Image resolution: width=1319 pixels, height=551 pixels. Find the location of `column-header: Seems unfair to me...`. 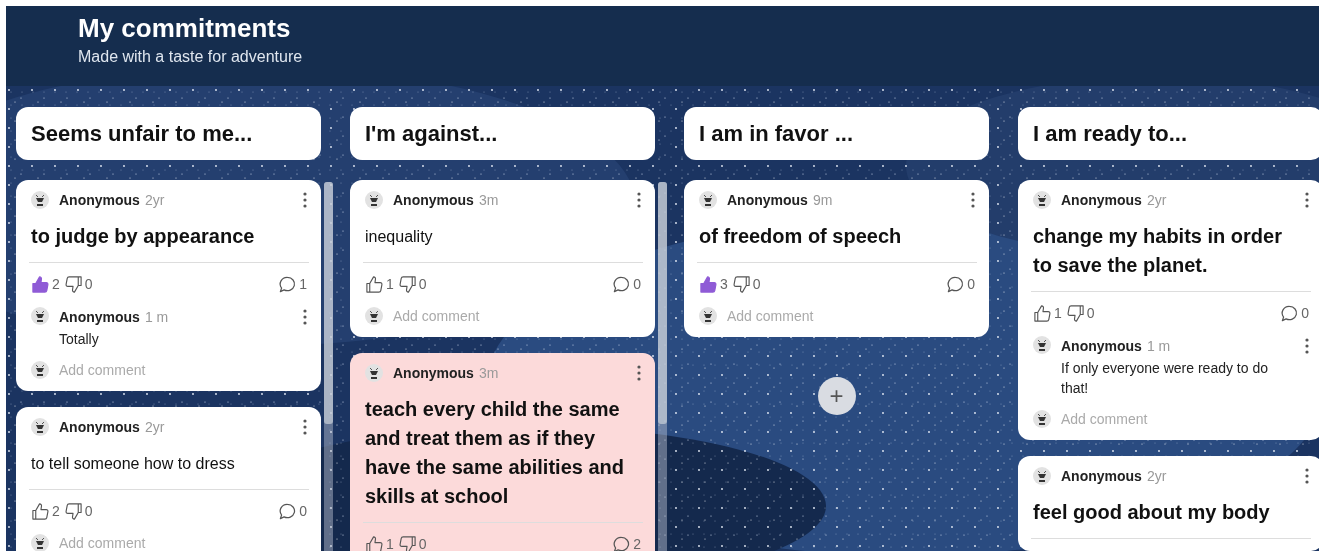

column-header: Seems unfair to me... is located at coordinates (168, 133).